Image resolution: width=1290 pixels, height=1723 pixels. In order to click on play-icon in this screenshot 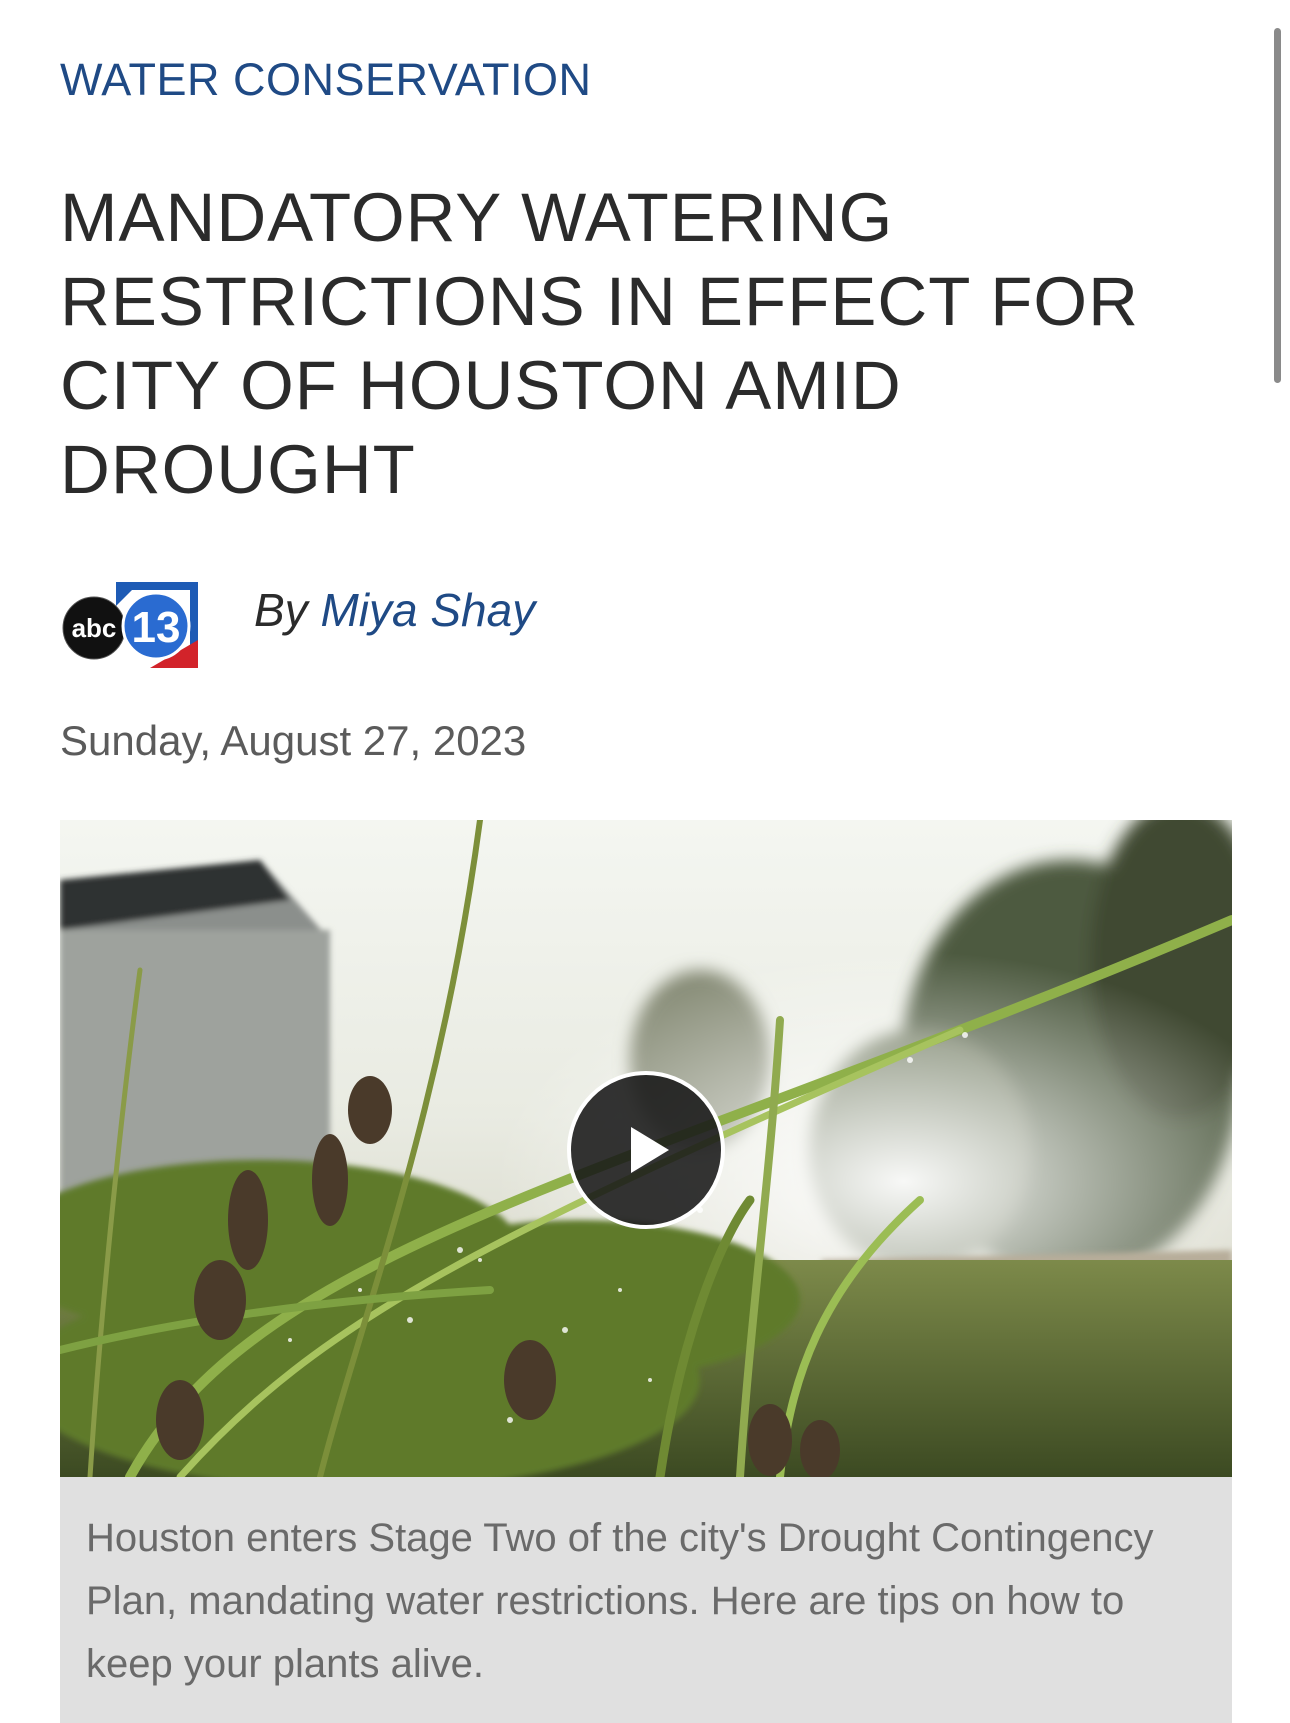, I will do `click(650, 1150)`.